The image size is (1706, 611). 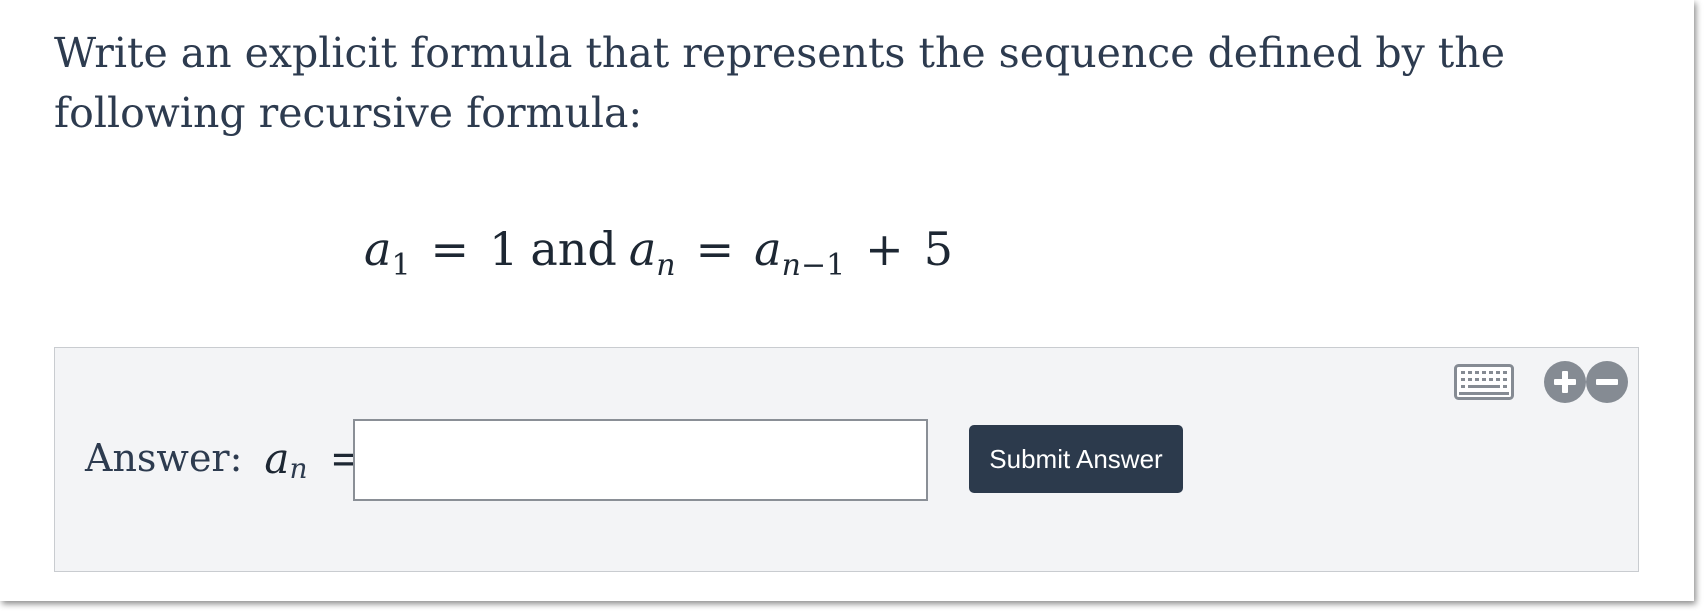 What do you see at coordinates (823, 265) in the screenshot?
I see `formula-rhs-sub-rest: −1` at bounding box center [823, 265].